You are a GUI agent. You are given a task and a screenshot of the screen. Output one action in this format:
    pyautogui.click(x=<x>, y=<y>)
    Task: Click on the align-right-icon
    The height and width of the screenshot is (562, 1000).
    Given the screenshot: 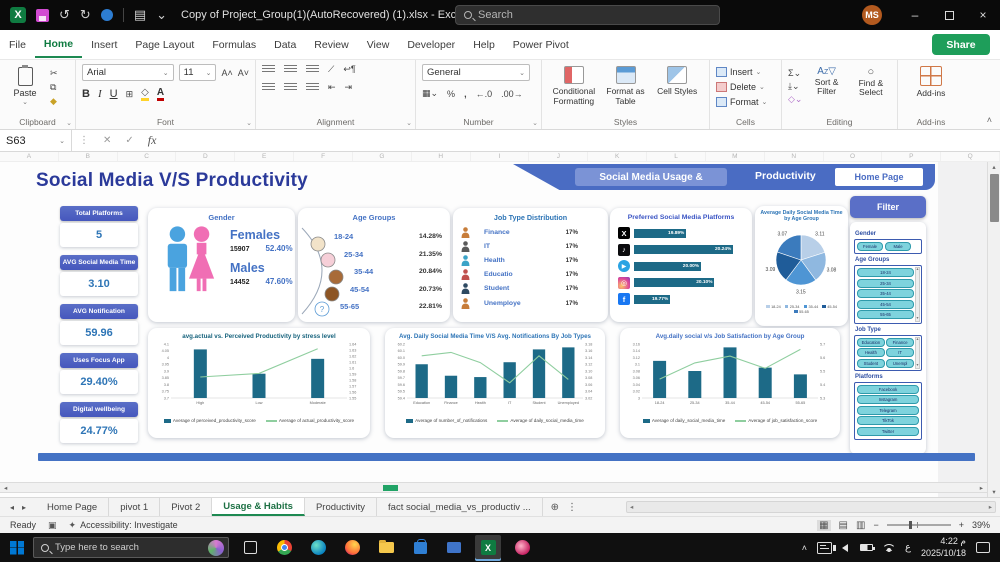 What is the action you would take?
    pyautogui.click(x=312, y=87)
    